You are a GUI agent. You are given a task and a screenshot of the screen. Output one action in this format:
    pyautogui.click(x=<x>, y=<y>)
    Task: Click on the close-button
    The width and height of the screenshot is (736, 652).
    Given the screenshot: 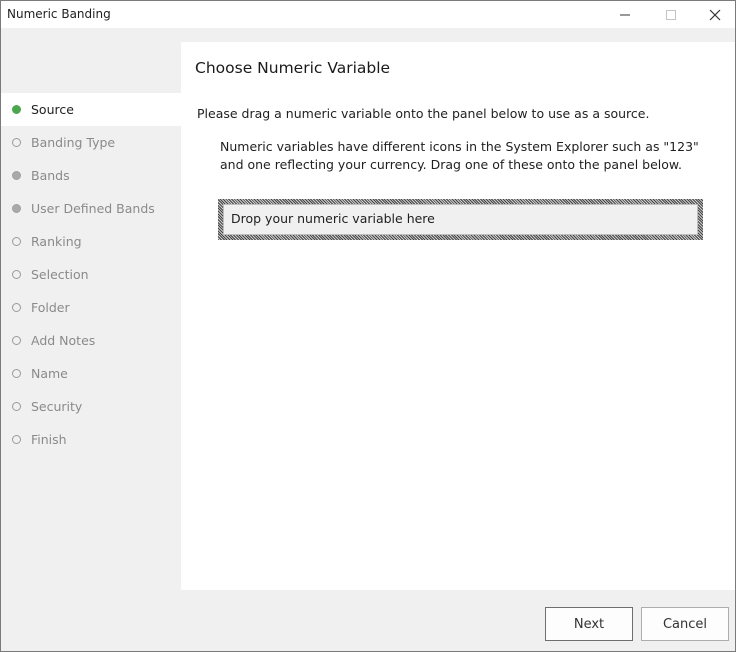 What is the action you would take?
    pyautogui.click(x=714, y=14)
    